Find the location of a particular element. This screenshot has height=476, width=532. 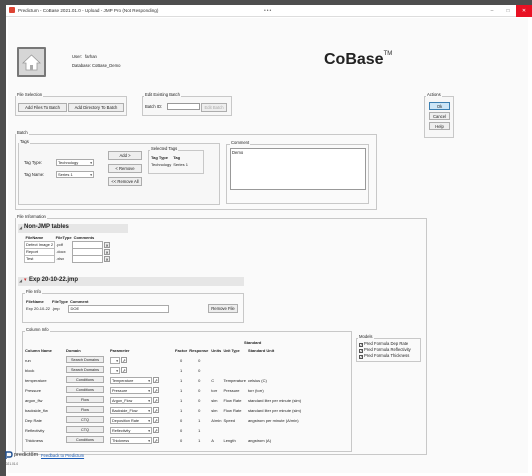

tags-title: Tags is located at coordinates (24, 141).